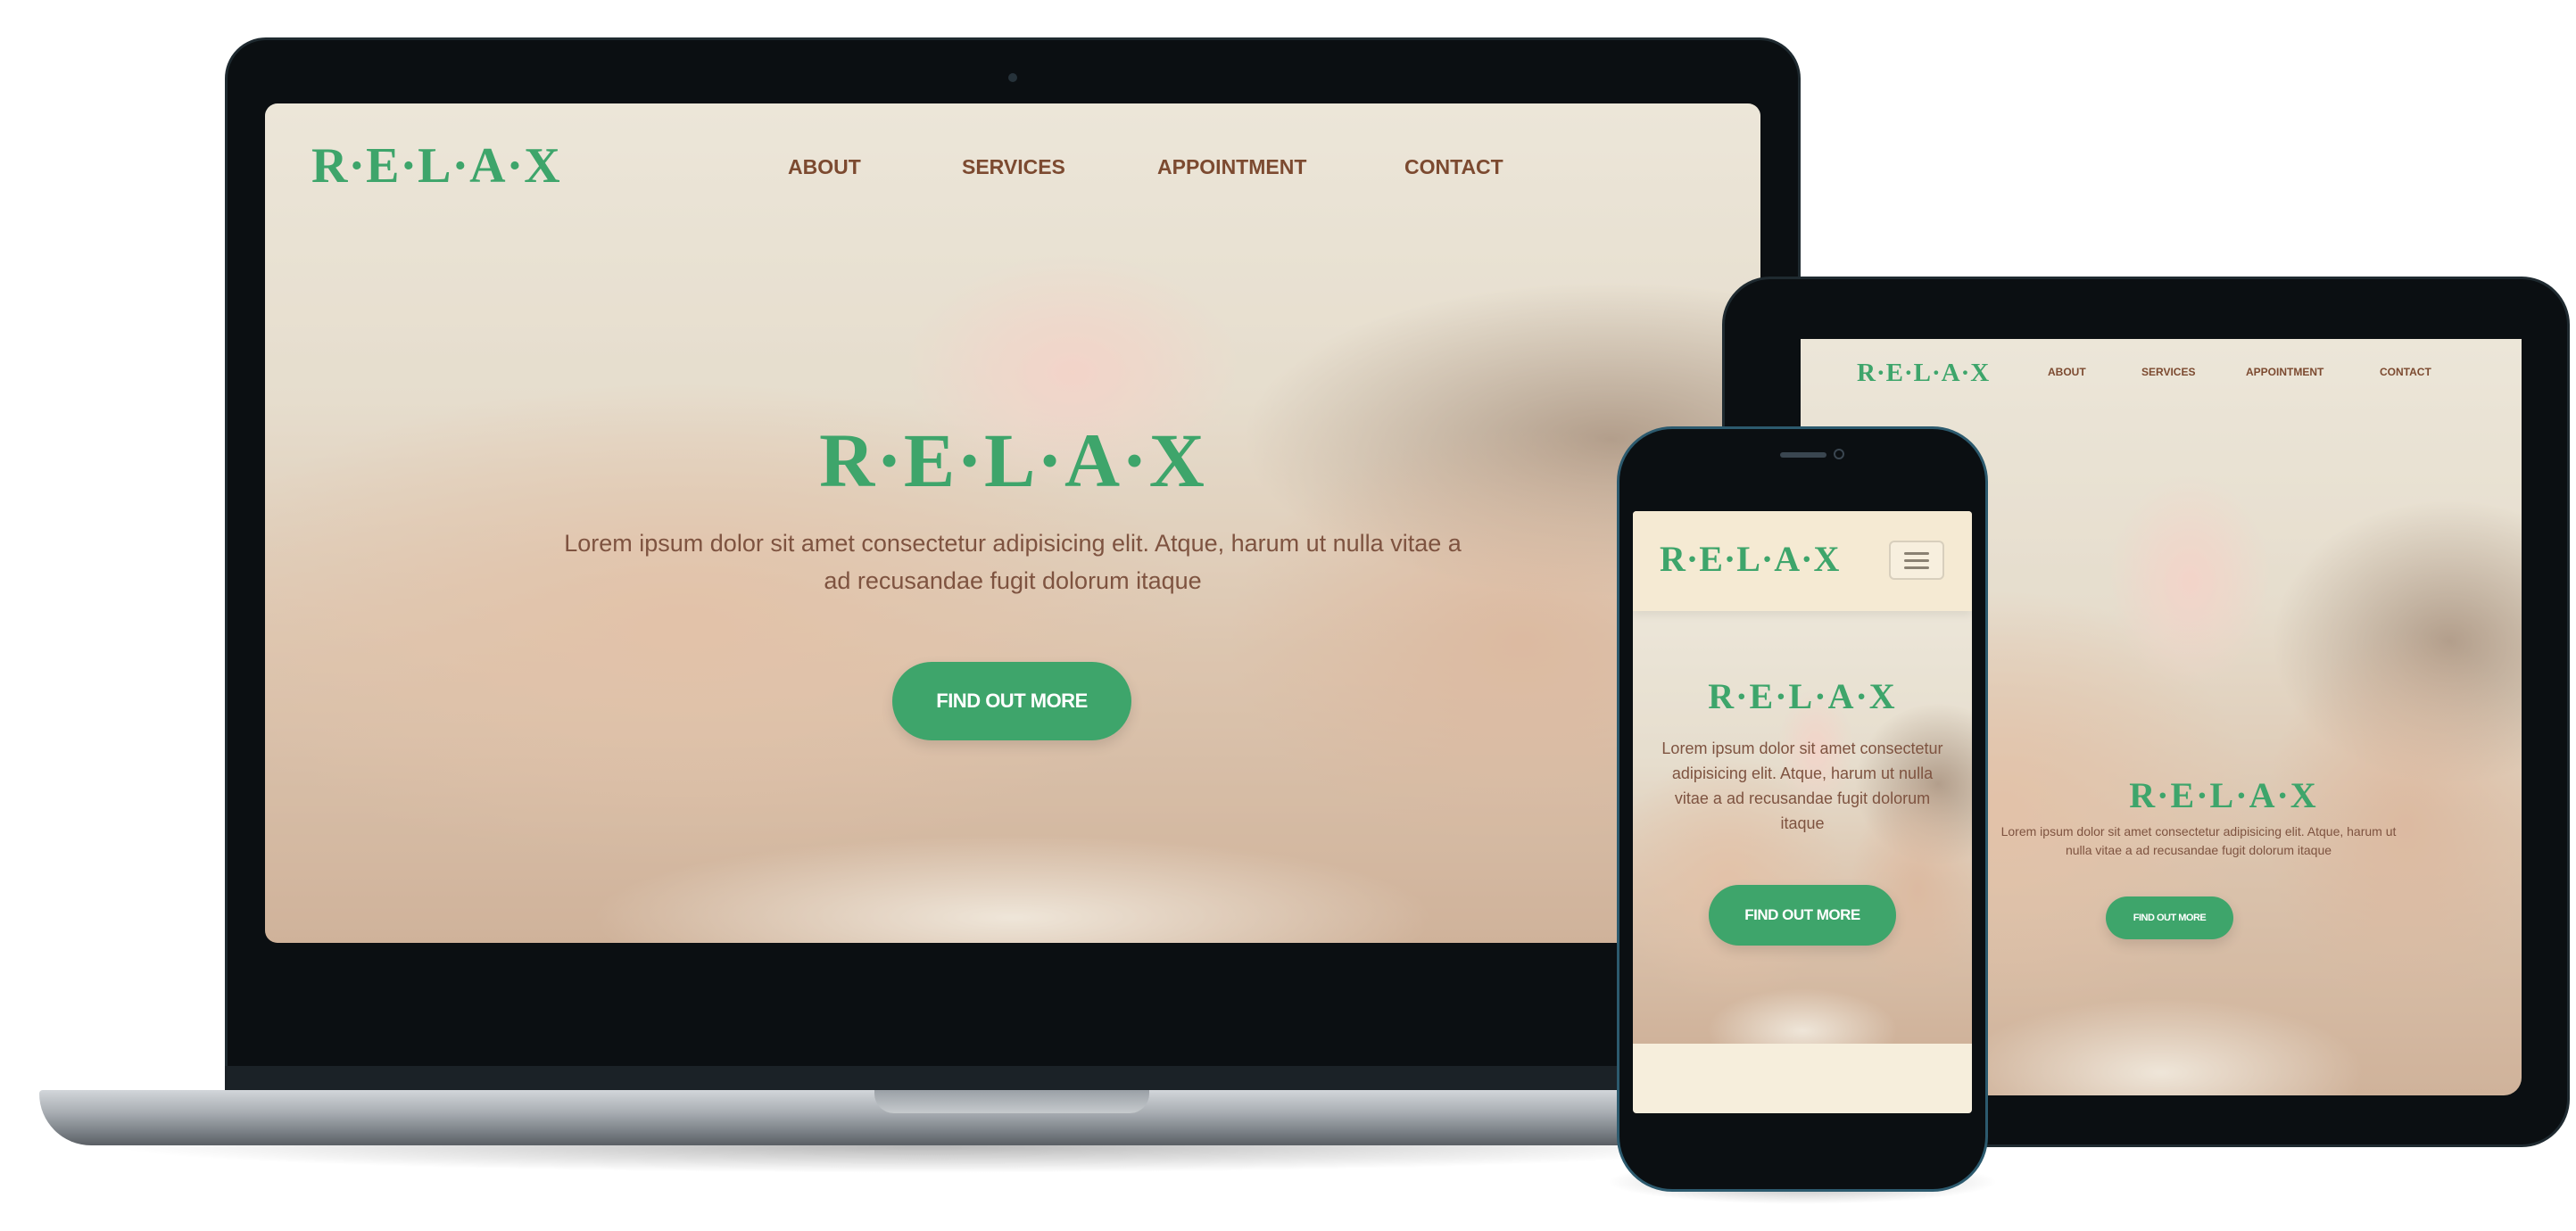 The height and width of the screenshot is (1231, 2576). I want to click on laptop-hinge, so click(1013, 1079).